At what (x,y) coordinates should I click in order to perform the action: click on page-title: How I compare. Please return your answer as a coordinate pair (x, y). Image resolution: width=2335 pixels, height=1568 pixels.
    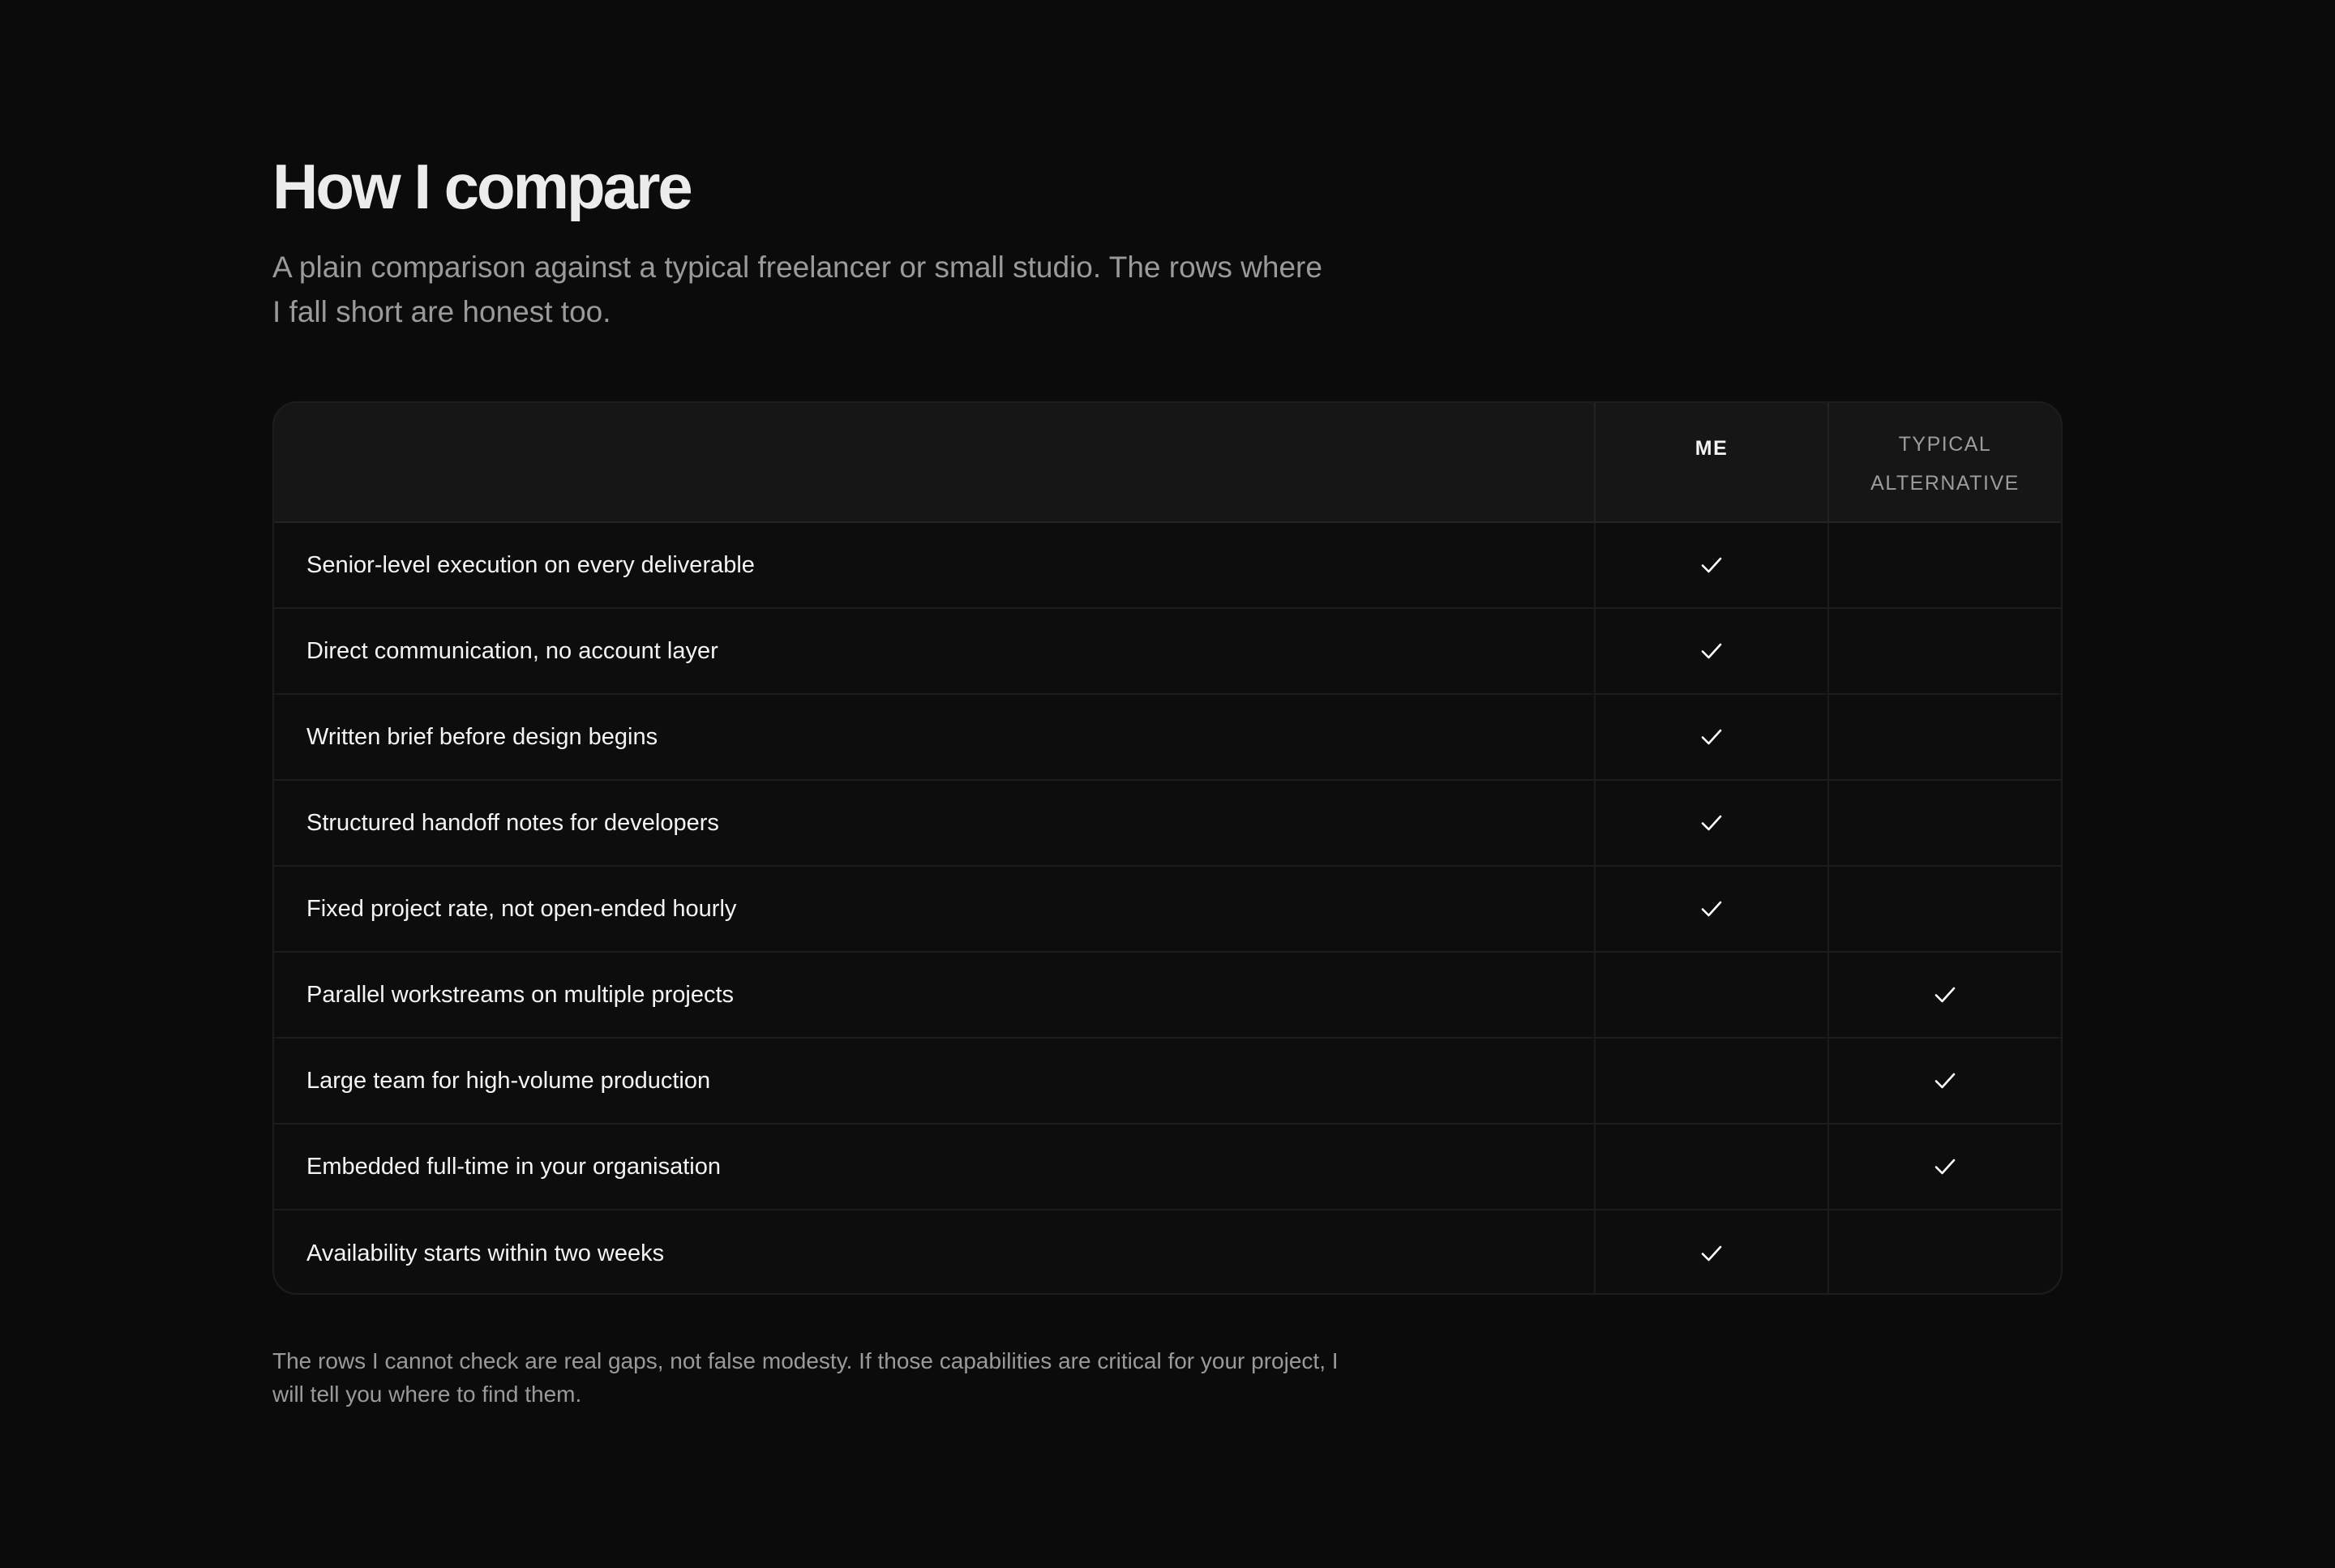
    Looking at the image, I should click on (482, 186).